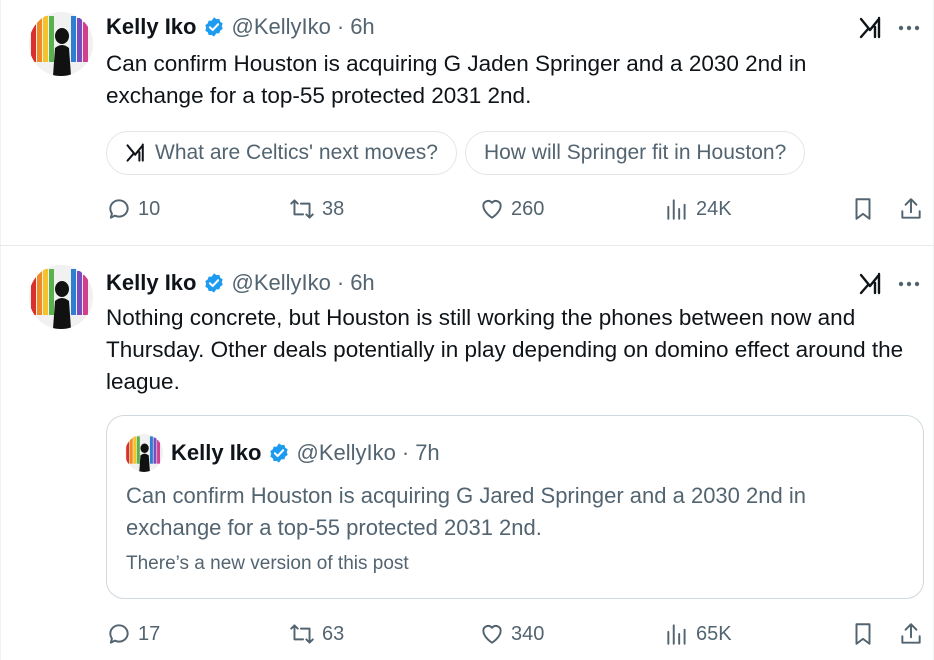 This screenshot has width=934, height=660. Describe the element at coordinates (296, 152) in the screenshot. I see `suggestion-label: What are Celtics' next moves?` at that location.